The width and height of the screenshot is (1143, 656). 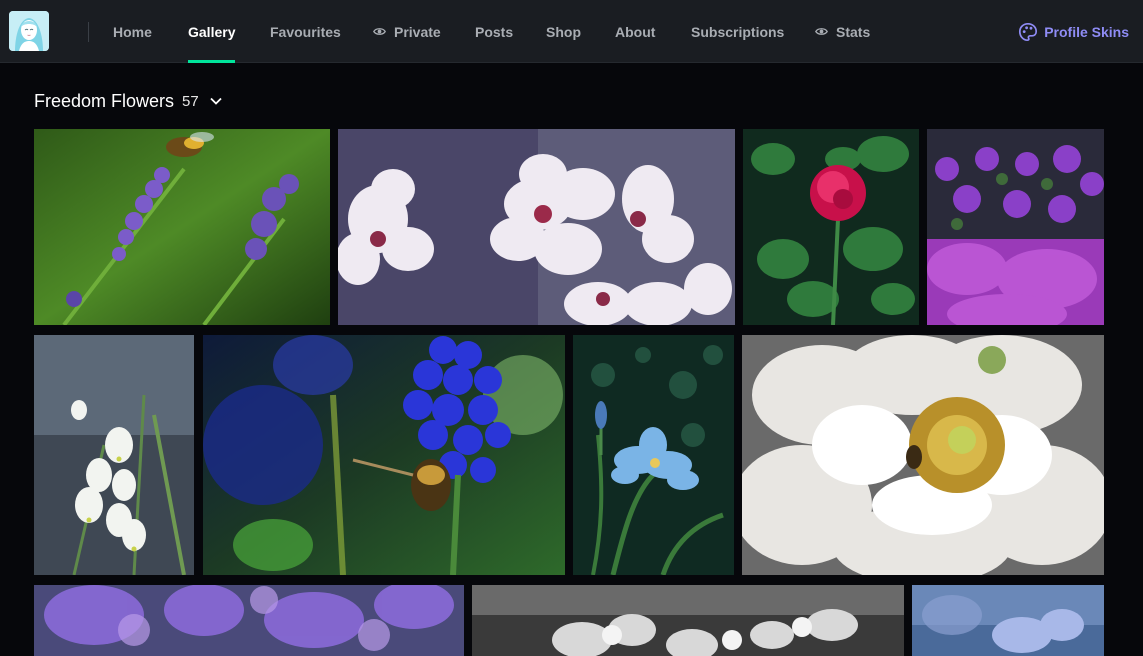 I want to click on snowflake-flowers-image, so click(x=114, y=455).